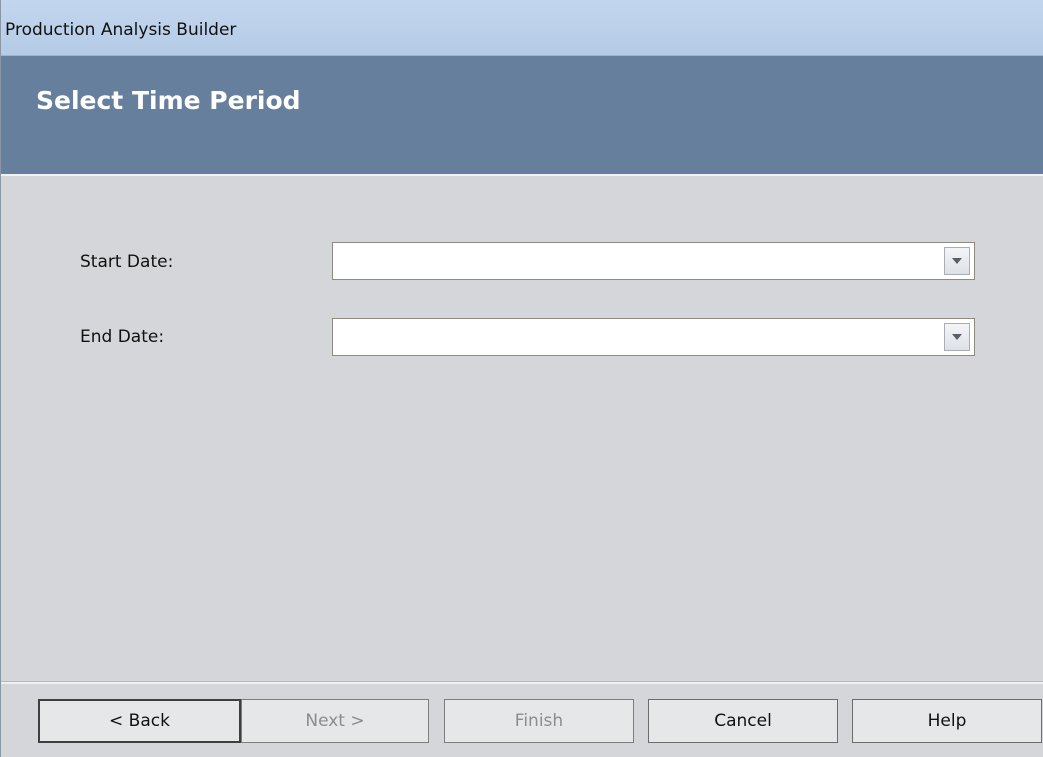 The image size is (1043, 757). What do you see at coordinates (539, 721) in the screenshot?
I see `finish-button: Finish` at bounding box center [539, 721].